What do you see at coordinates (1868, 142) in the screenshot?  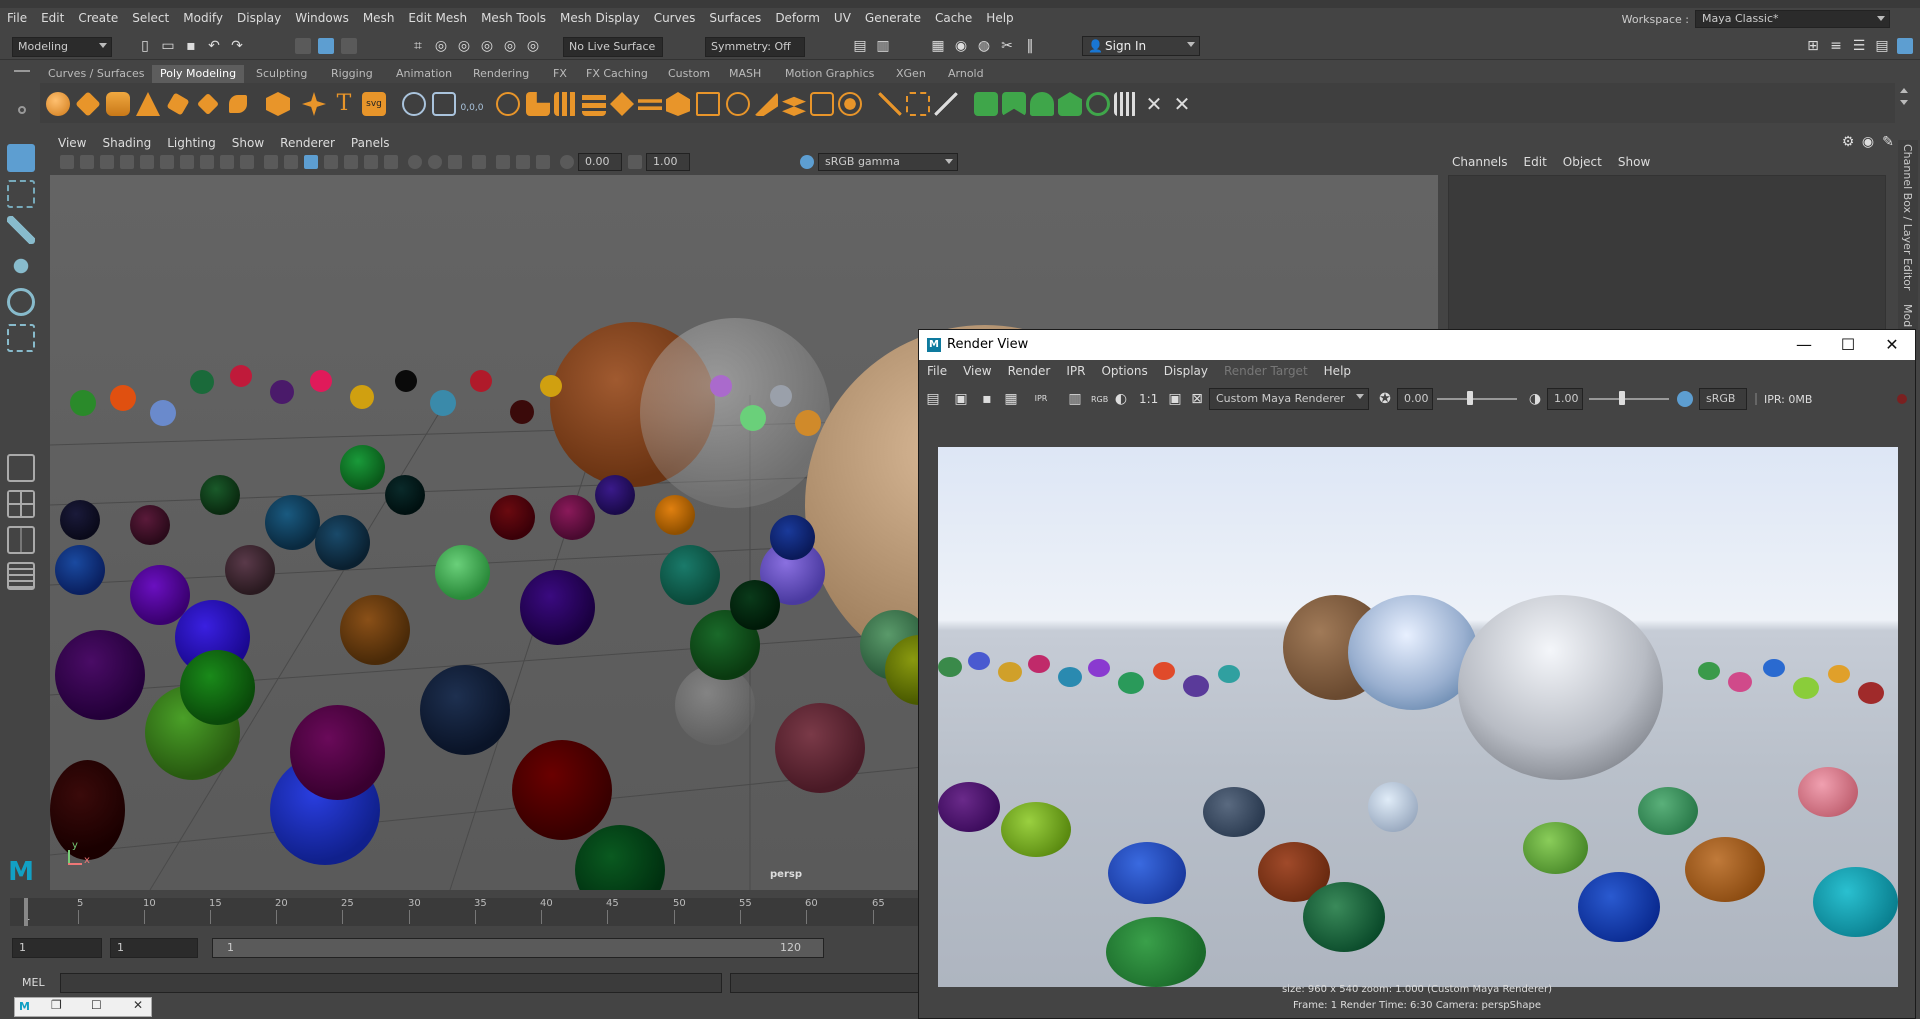 I see `channel-box-pin-icon: ◉` at bounding box center [1868, 142].